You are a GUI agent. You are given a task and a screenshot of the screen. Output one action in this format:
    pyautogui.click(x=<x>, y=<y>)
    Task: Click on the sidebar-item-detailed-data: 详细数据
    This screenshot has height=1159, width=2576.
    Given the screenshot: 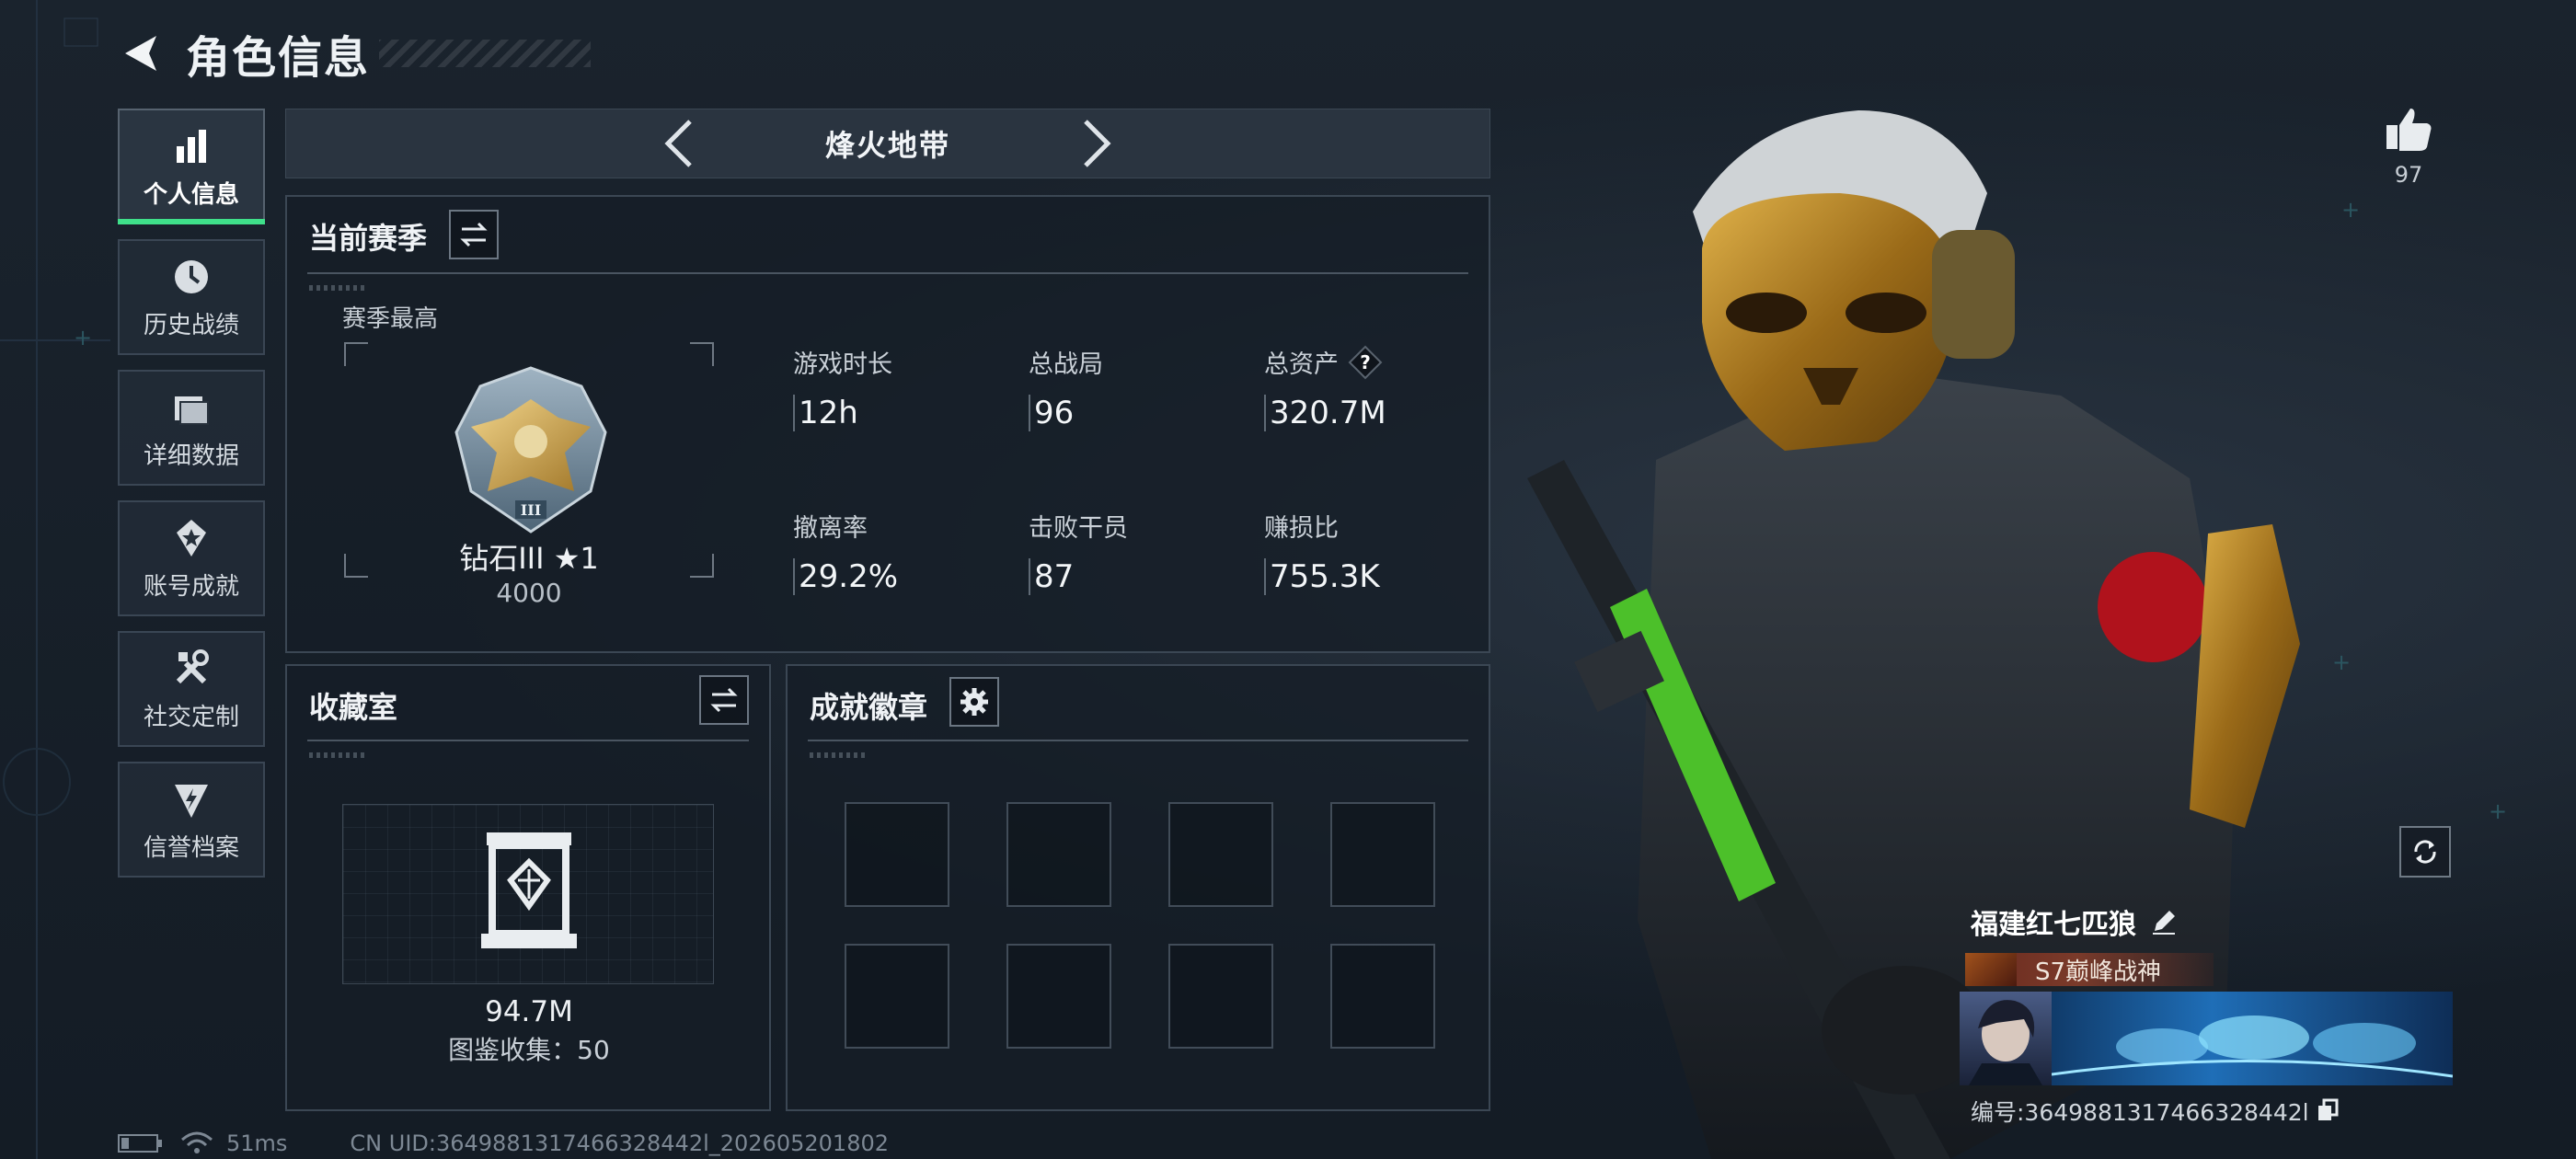 What is the action you would take?
    pyautogui.click(x=191, y=428)
    